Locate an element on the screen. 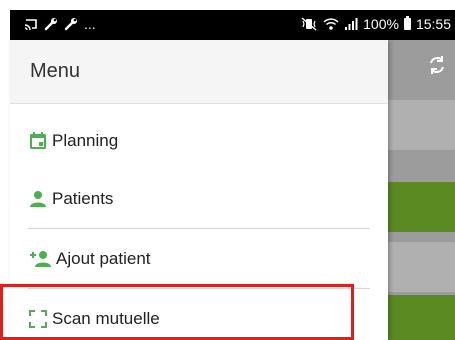 This screenshot has width=455, height=340. cast-icon is located at coordinates (30, 25).